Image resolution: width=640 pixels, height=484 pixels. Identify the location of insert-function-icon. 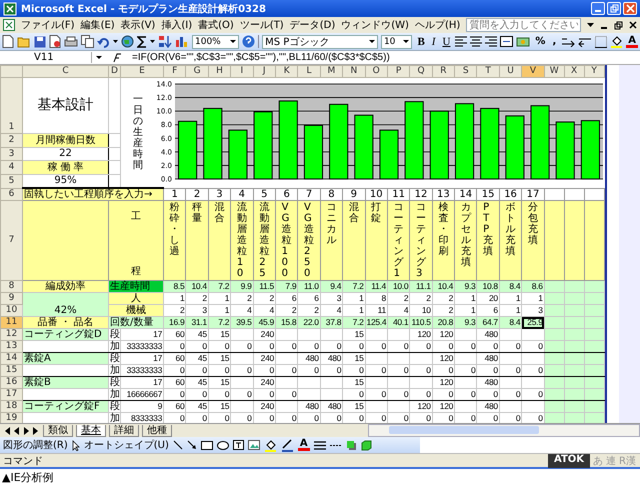
(117, 57).